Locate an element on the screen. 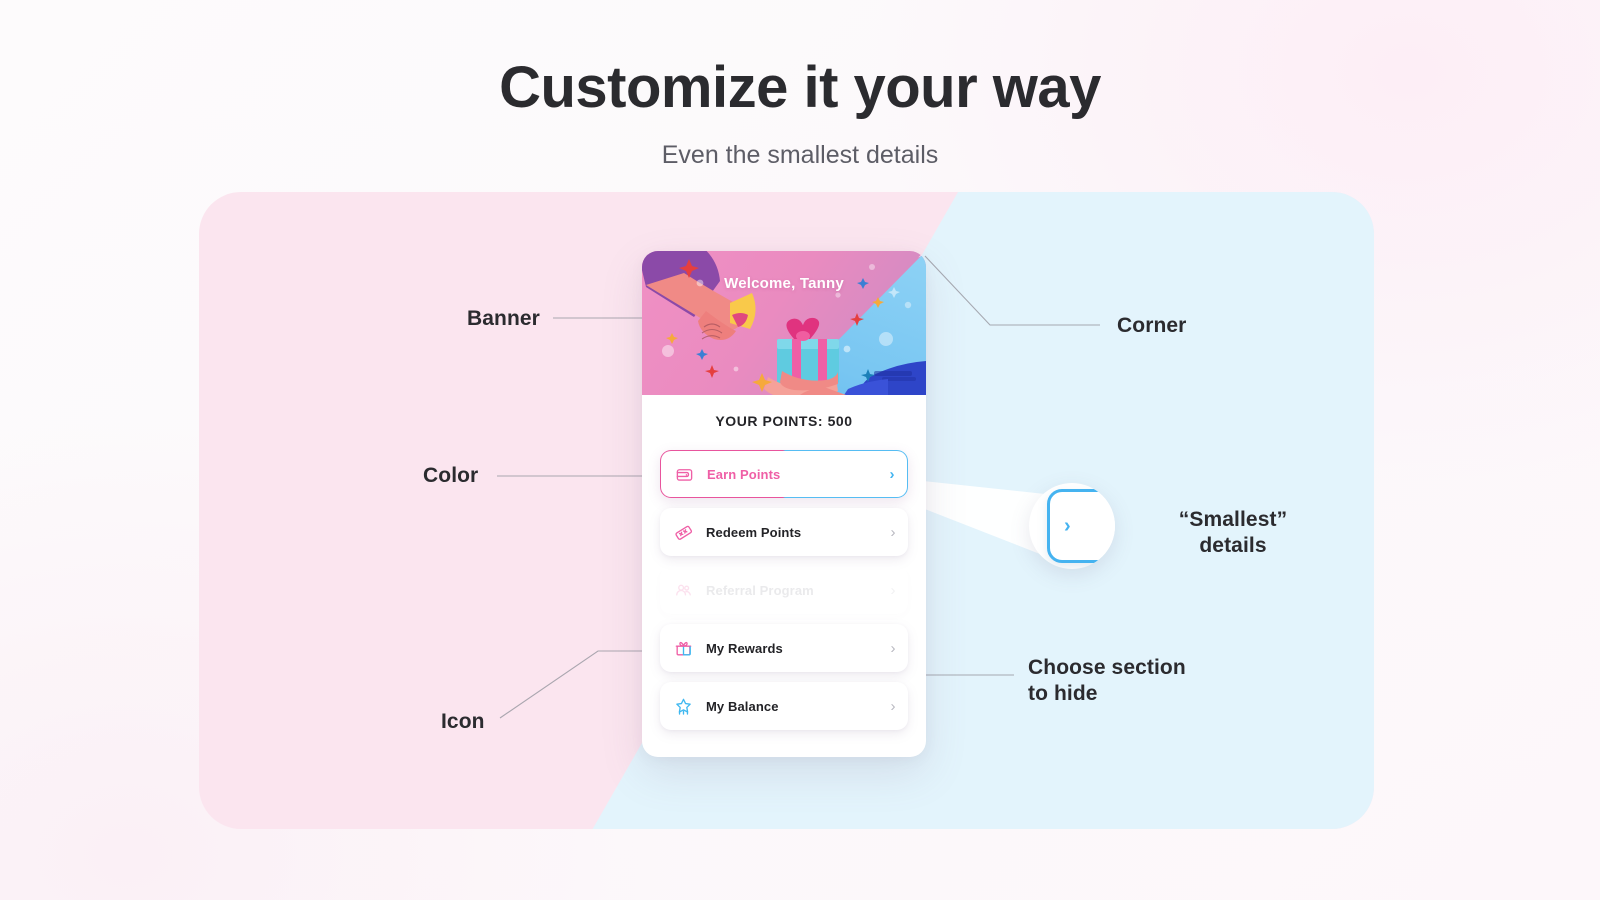 The width and height of the screenshot is (1600, 900). annotation-smallest-details: “Smallest” details is located at coordinates (1233, 532).